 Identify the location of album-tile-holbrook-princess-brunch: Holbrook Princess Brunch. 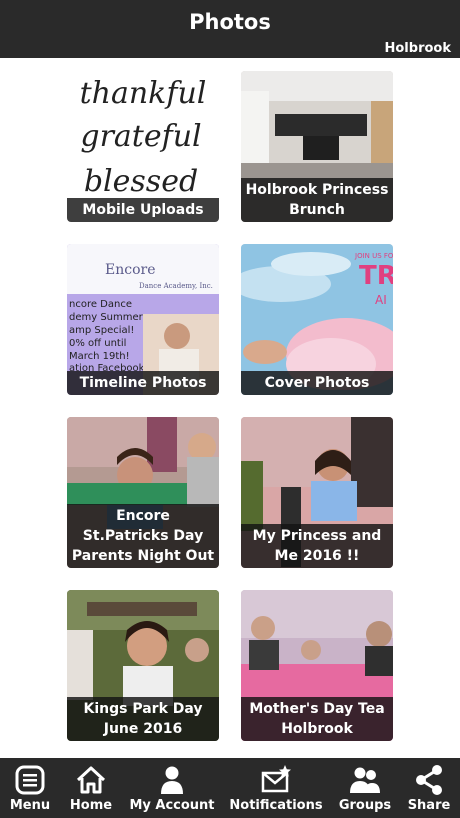
(317, 146).